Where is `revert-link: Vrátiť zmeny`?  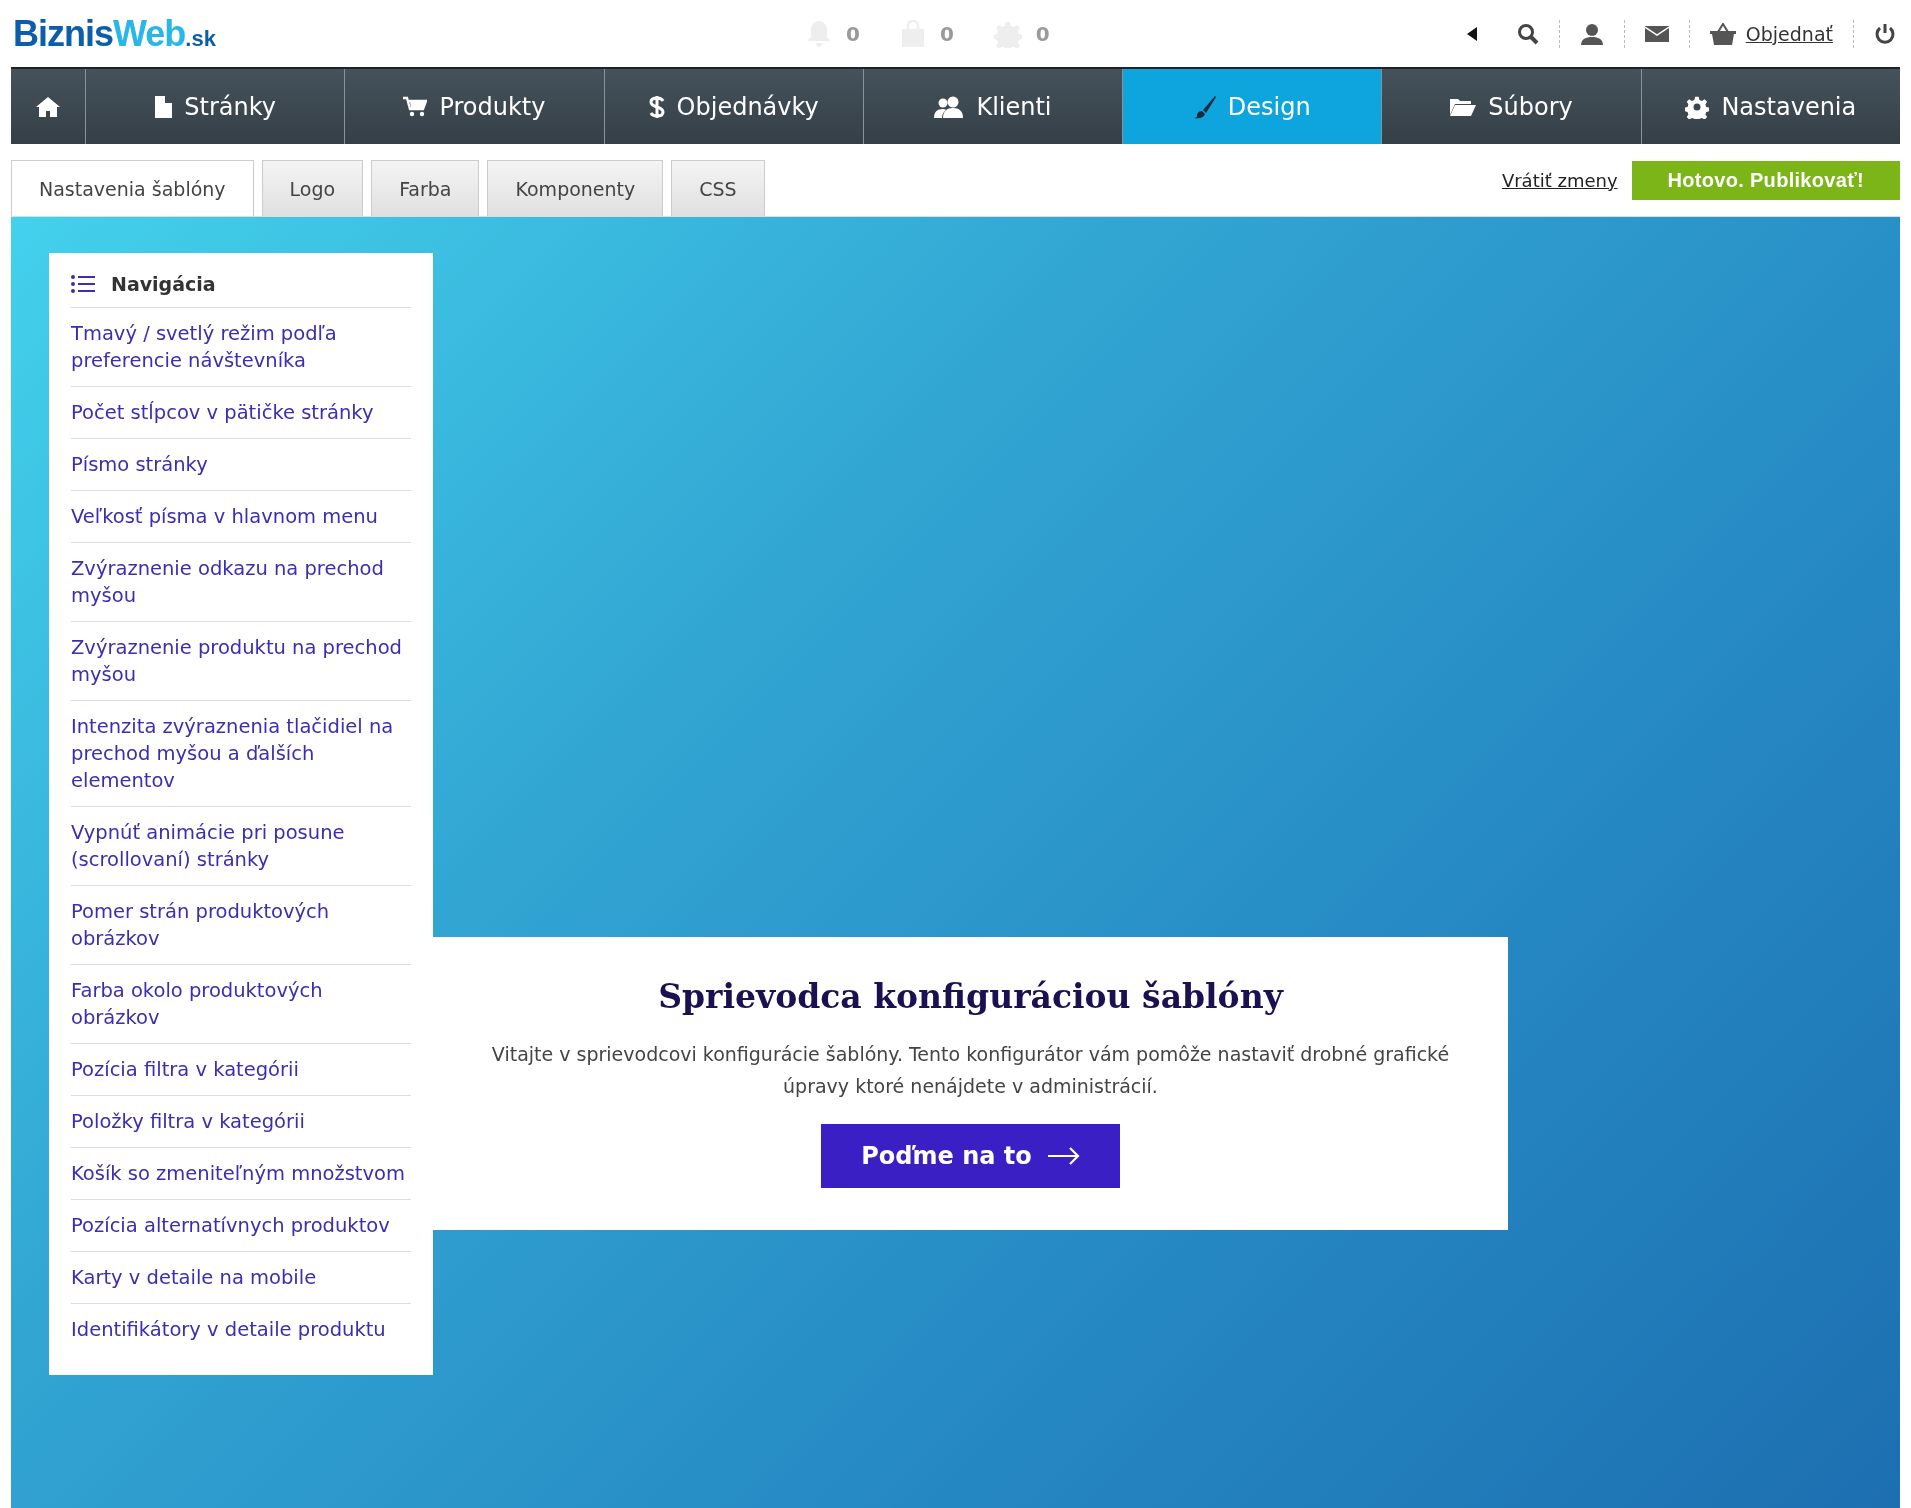
revert-link: Vrátiť zmeny is located at coordinates (1559, 180).